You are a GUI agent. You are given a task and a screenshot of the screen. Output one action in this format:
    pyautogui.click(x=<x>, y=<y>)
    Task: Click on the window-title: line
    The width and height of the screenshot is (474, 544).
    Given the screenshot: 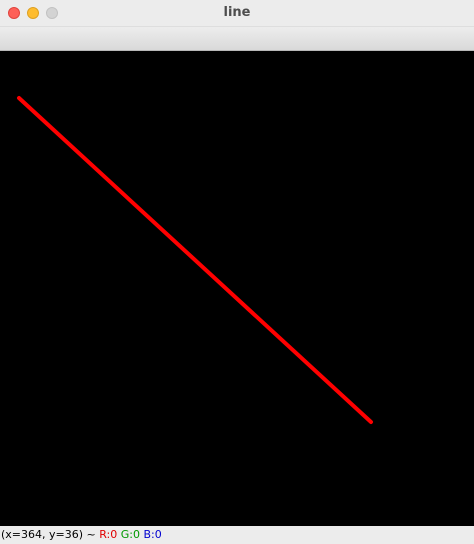 What is the action you would take?
    pyautogui.click(x=237, y=12)
    